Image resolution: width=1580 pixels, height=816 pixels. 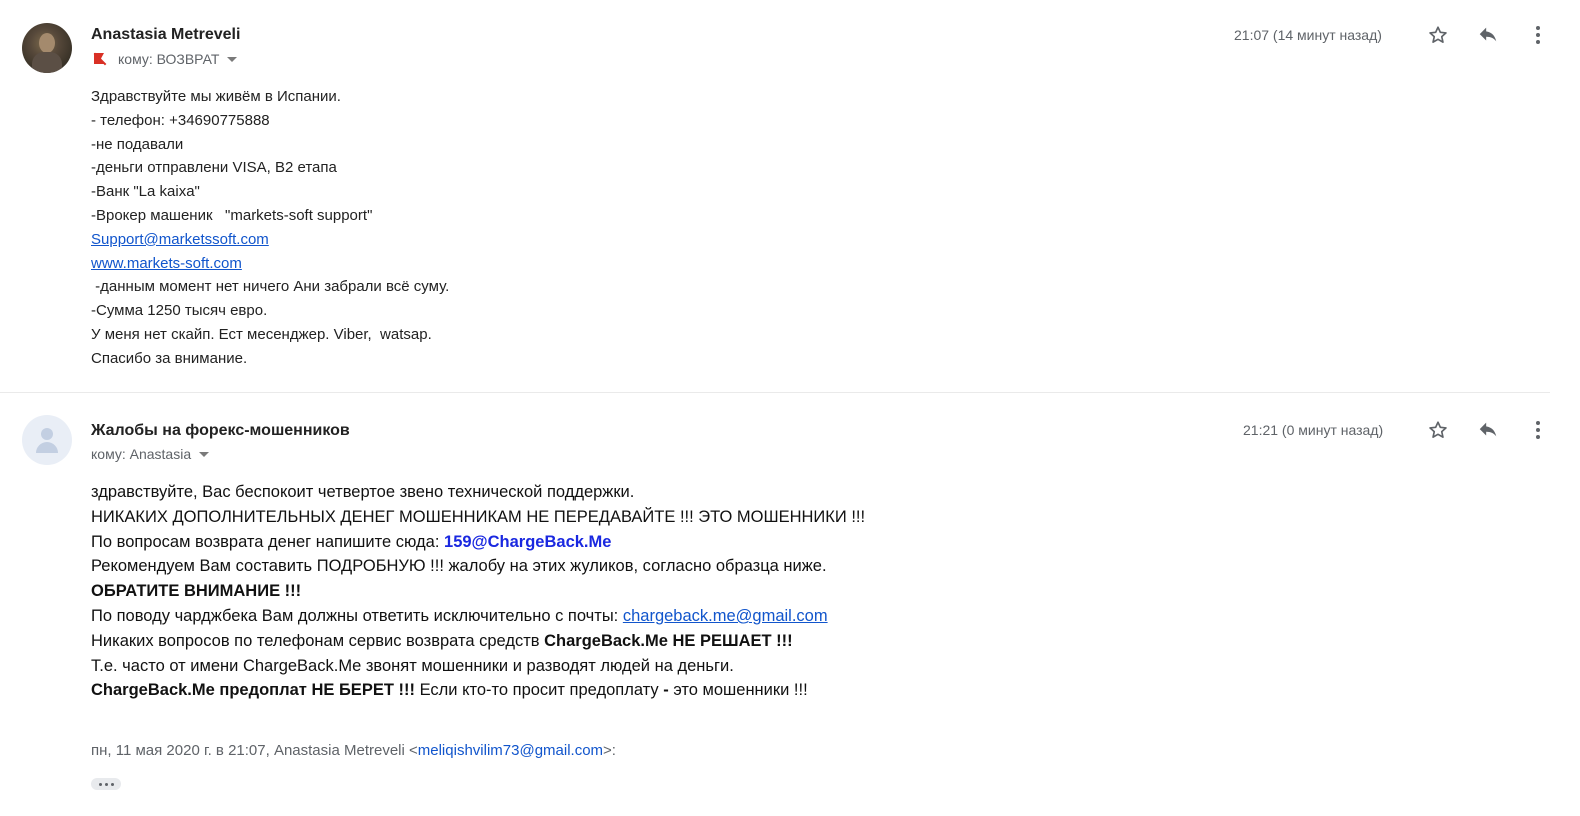 I want to click on avatar-shoulders, so click(x=47, y=447).